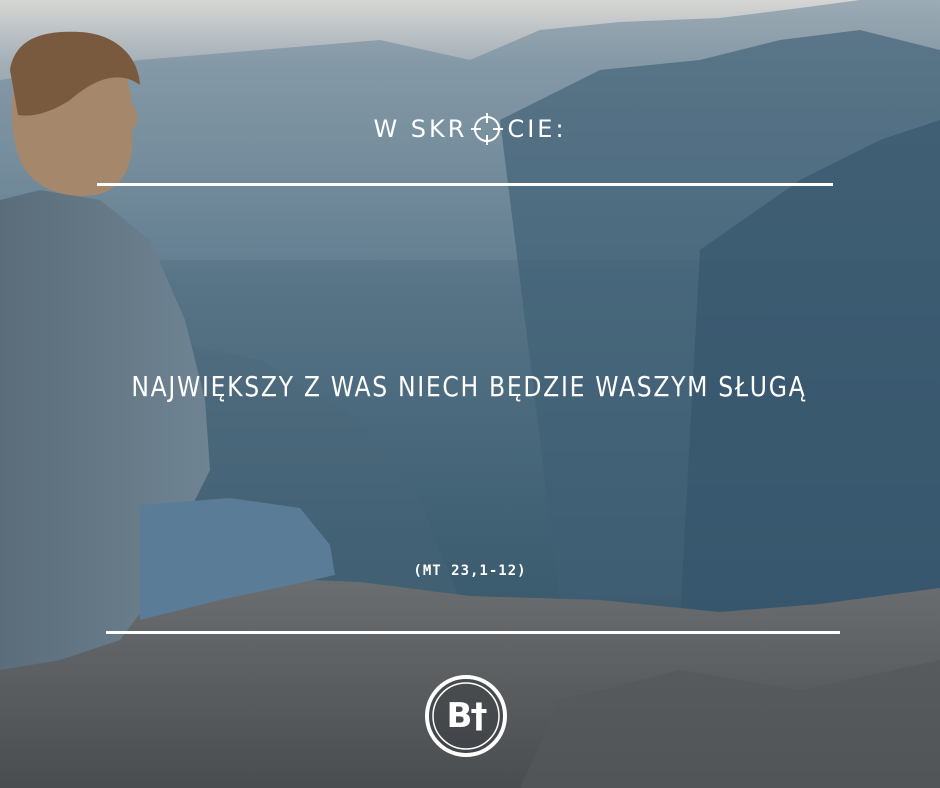  Describe the element at coordinates (487, 129) in the screenshot. I see `crosshair-icon` at that location.